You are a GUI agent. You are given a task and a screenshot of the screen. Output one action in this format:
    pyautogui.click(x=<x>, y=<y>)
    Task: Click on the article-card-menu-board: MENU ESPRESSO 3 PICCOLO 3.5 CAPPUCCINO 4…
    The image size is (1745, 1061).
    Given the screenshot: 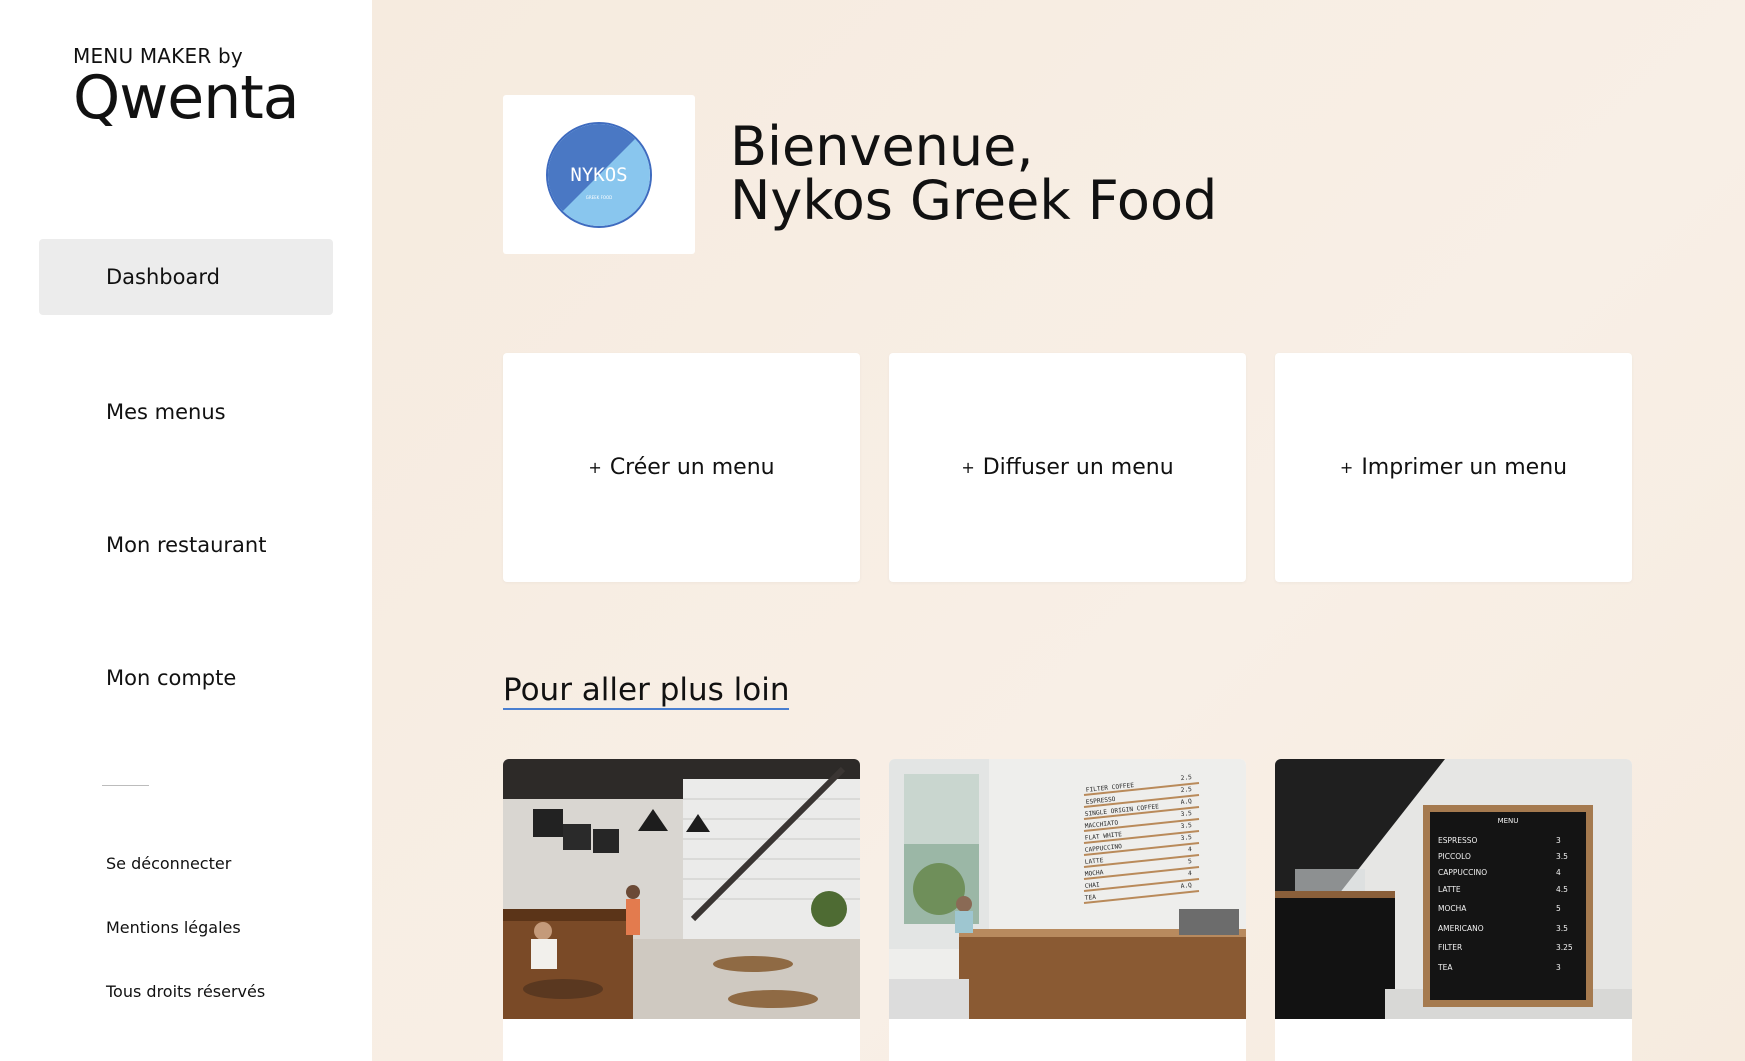 What is the action you would take?
    pyautogui.click(x=1453, y=910)
    